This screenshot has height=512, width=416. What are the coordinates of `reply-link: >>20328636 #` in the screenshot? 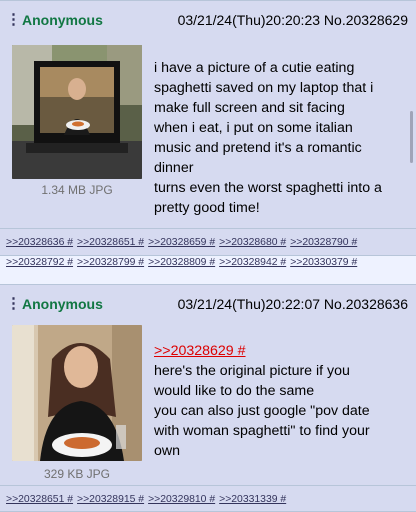 It's located at (39, 242).